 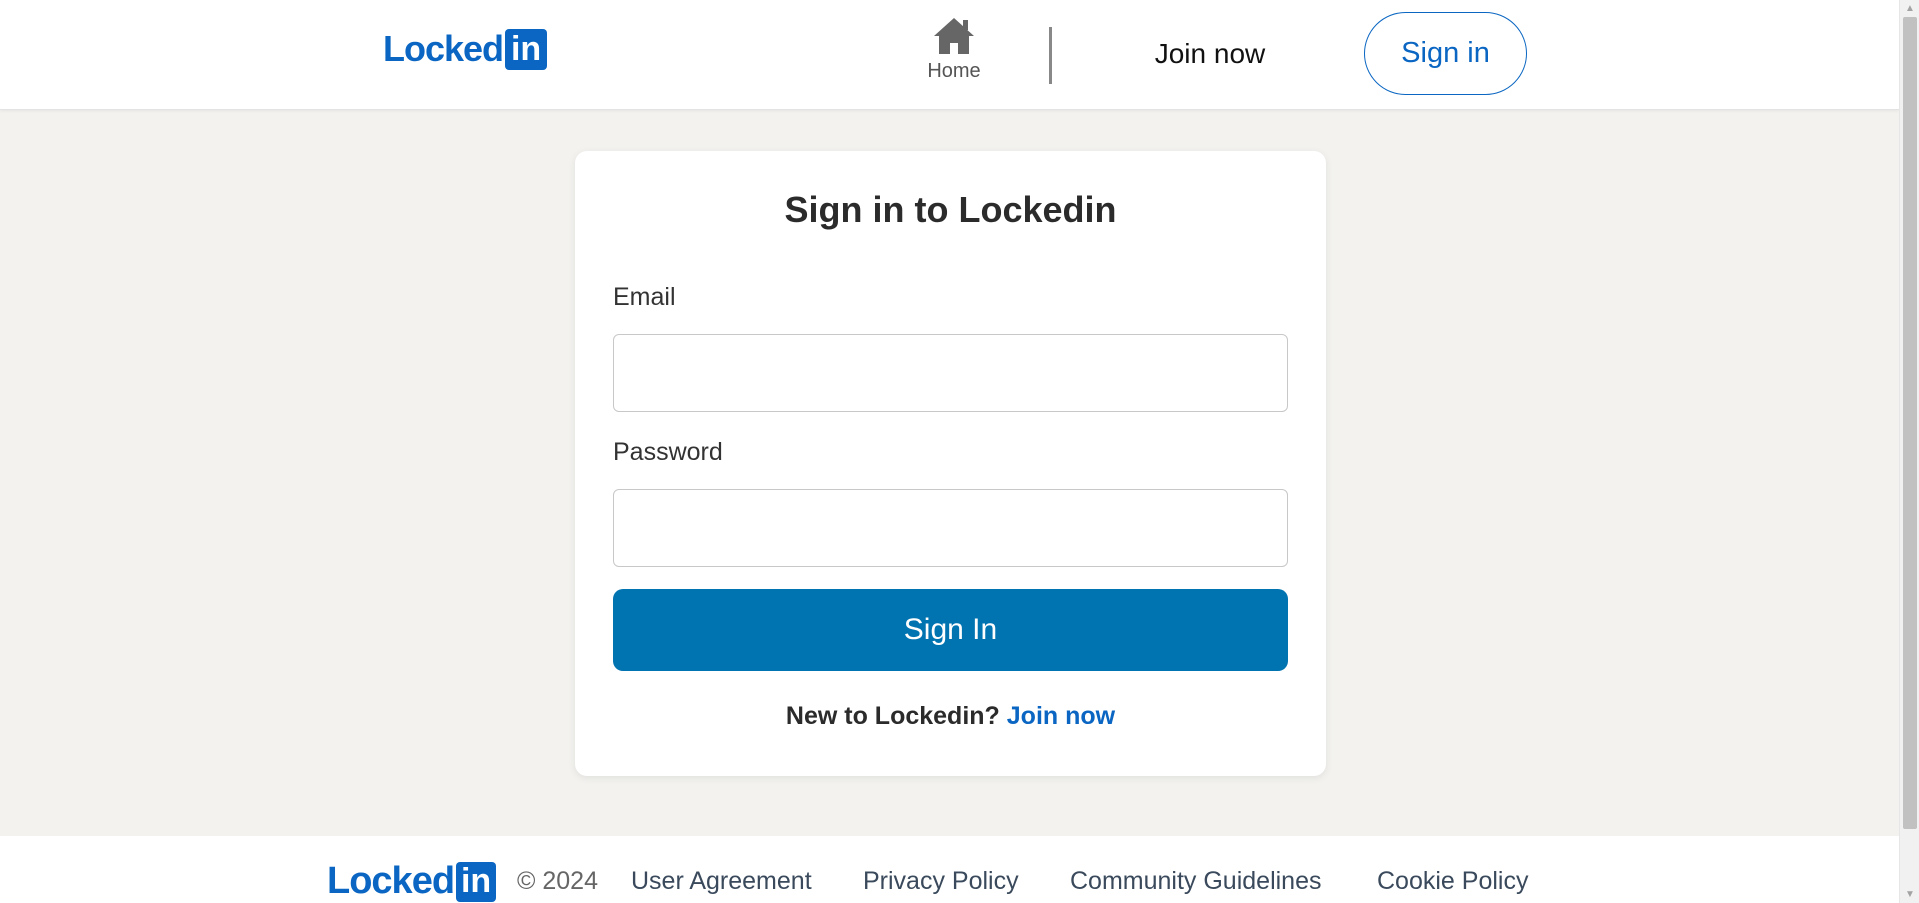 I want to click on footer-logo-in-box: in, so click(x=476, y=881).